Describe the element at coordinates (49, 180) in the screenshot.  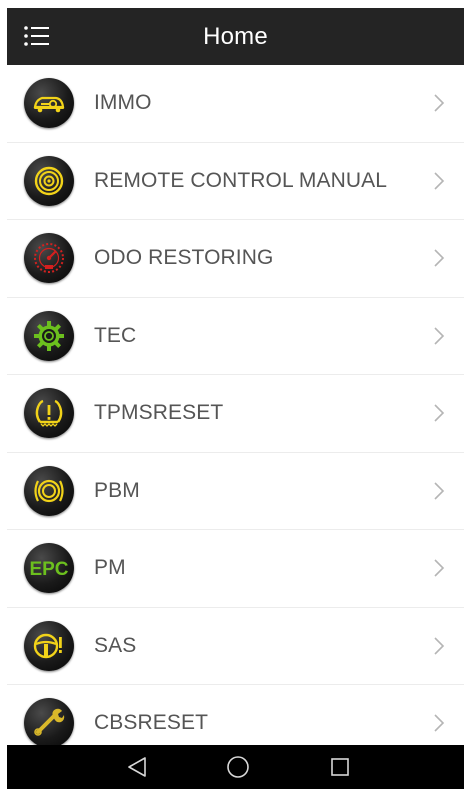
I see `remote-target-icon` at that location.